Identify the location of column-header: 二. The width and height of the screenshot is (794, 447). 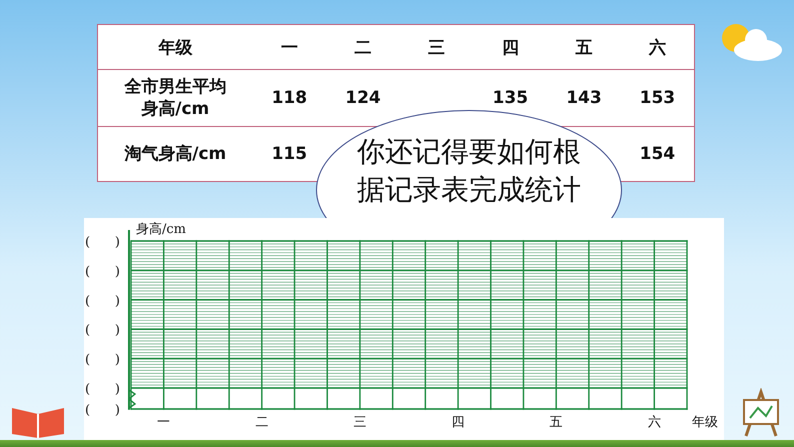
(363, 47).